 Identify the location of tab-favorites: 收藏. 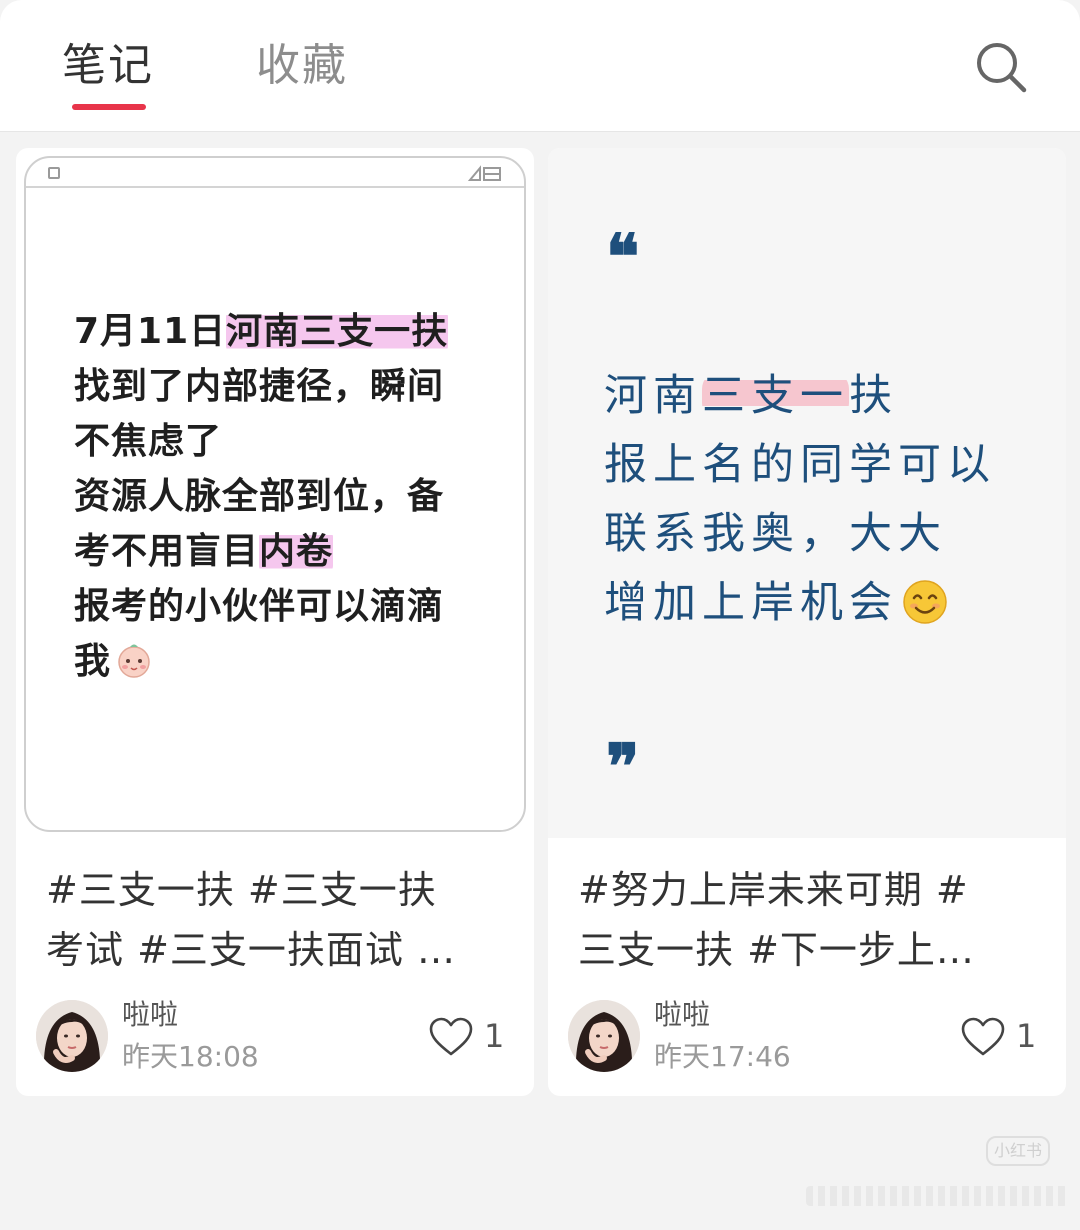
(302, 66).